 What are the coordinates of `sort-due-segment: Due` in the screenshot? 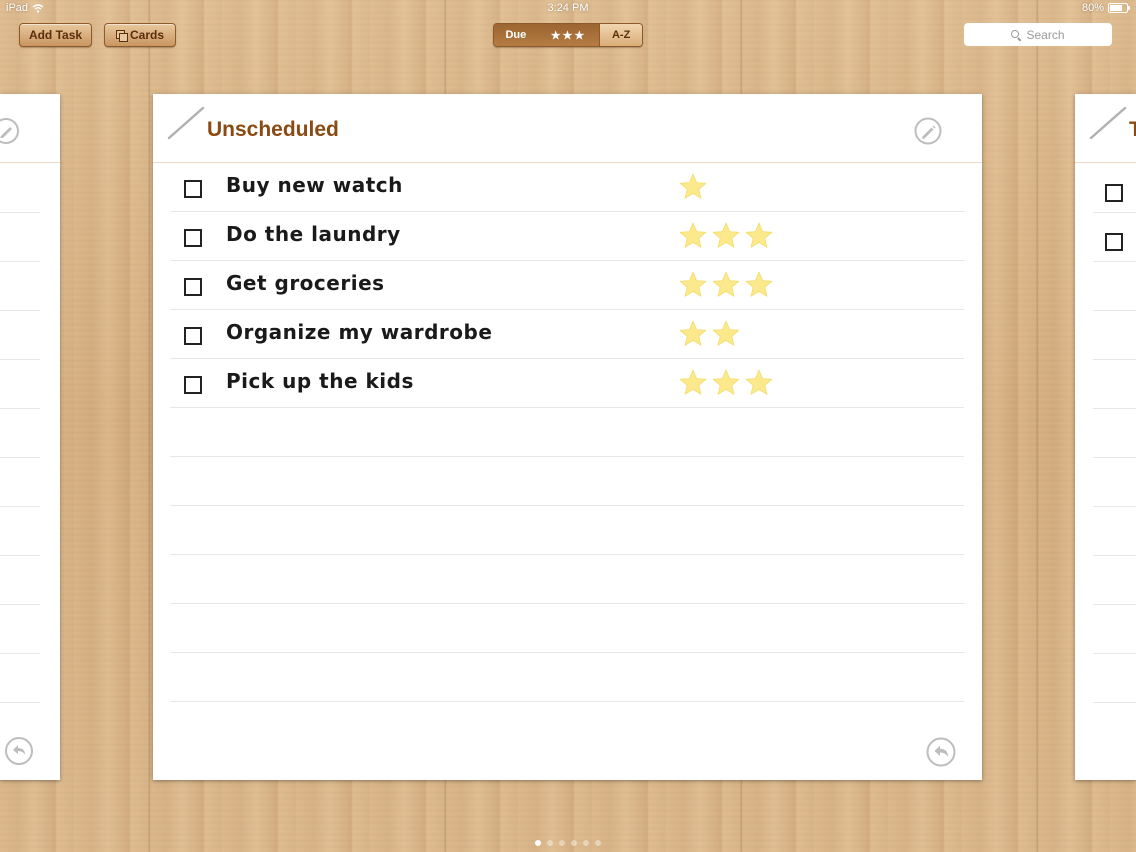 It's located at (516, 35).